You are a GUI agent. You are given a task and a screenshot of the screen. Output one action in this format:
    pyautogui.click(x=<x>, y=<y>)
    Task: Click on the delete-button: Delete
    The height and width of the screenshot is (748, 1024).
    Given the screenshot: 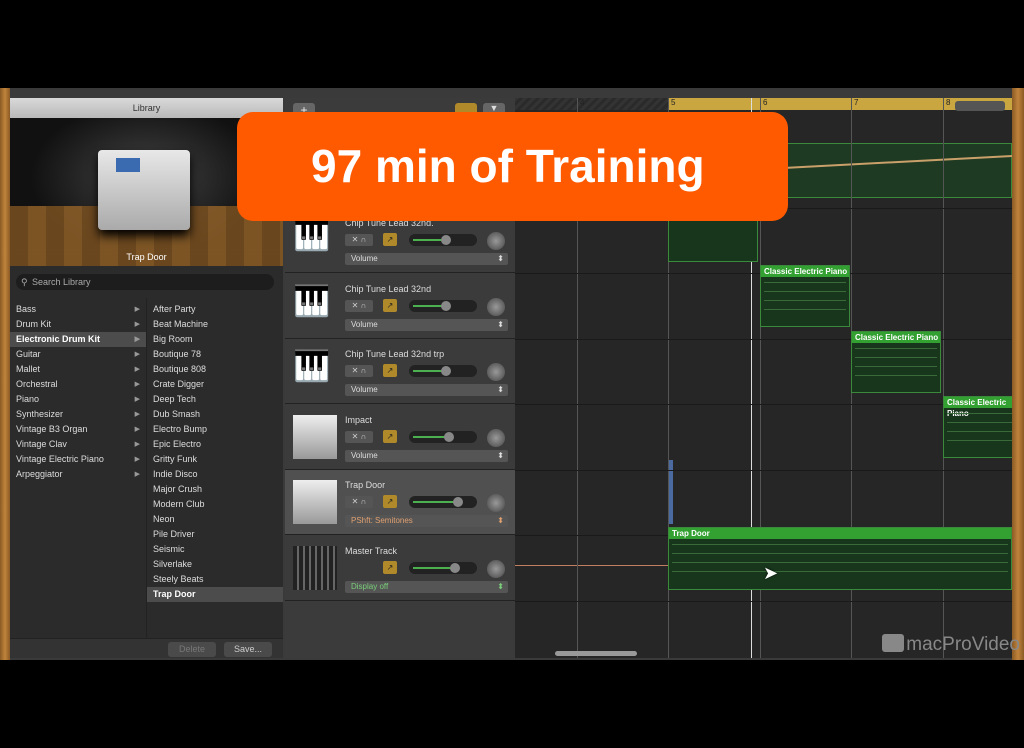 What is the action you would take?
    pyautogui.click(x=192, y=649)
    